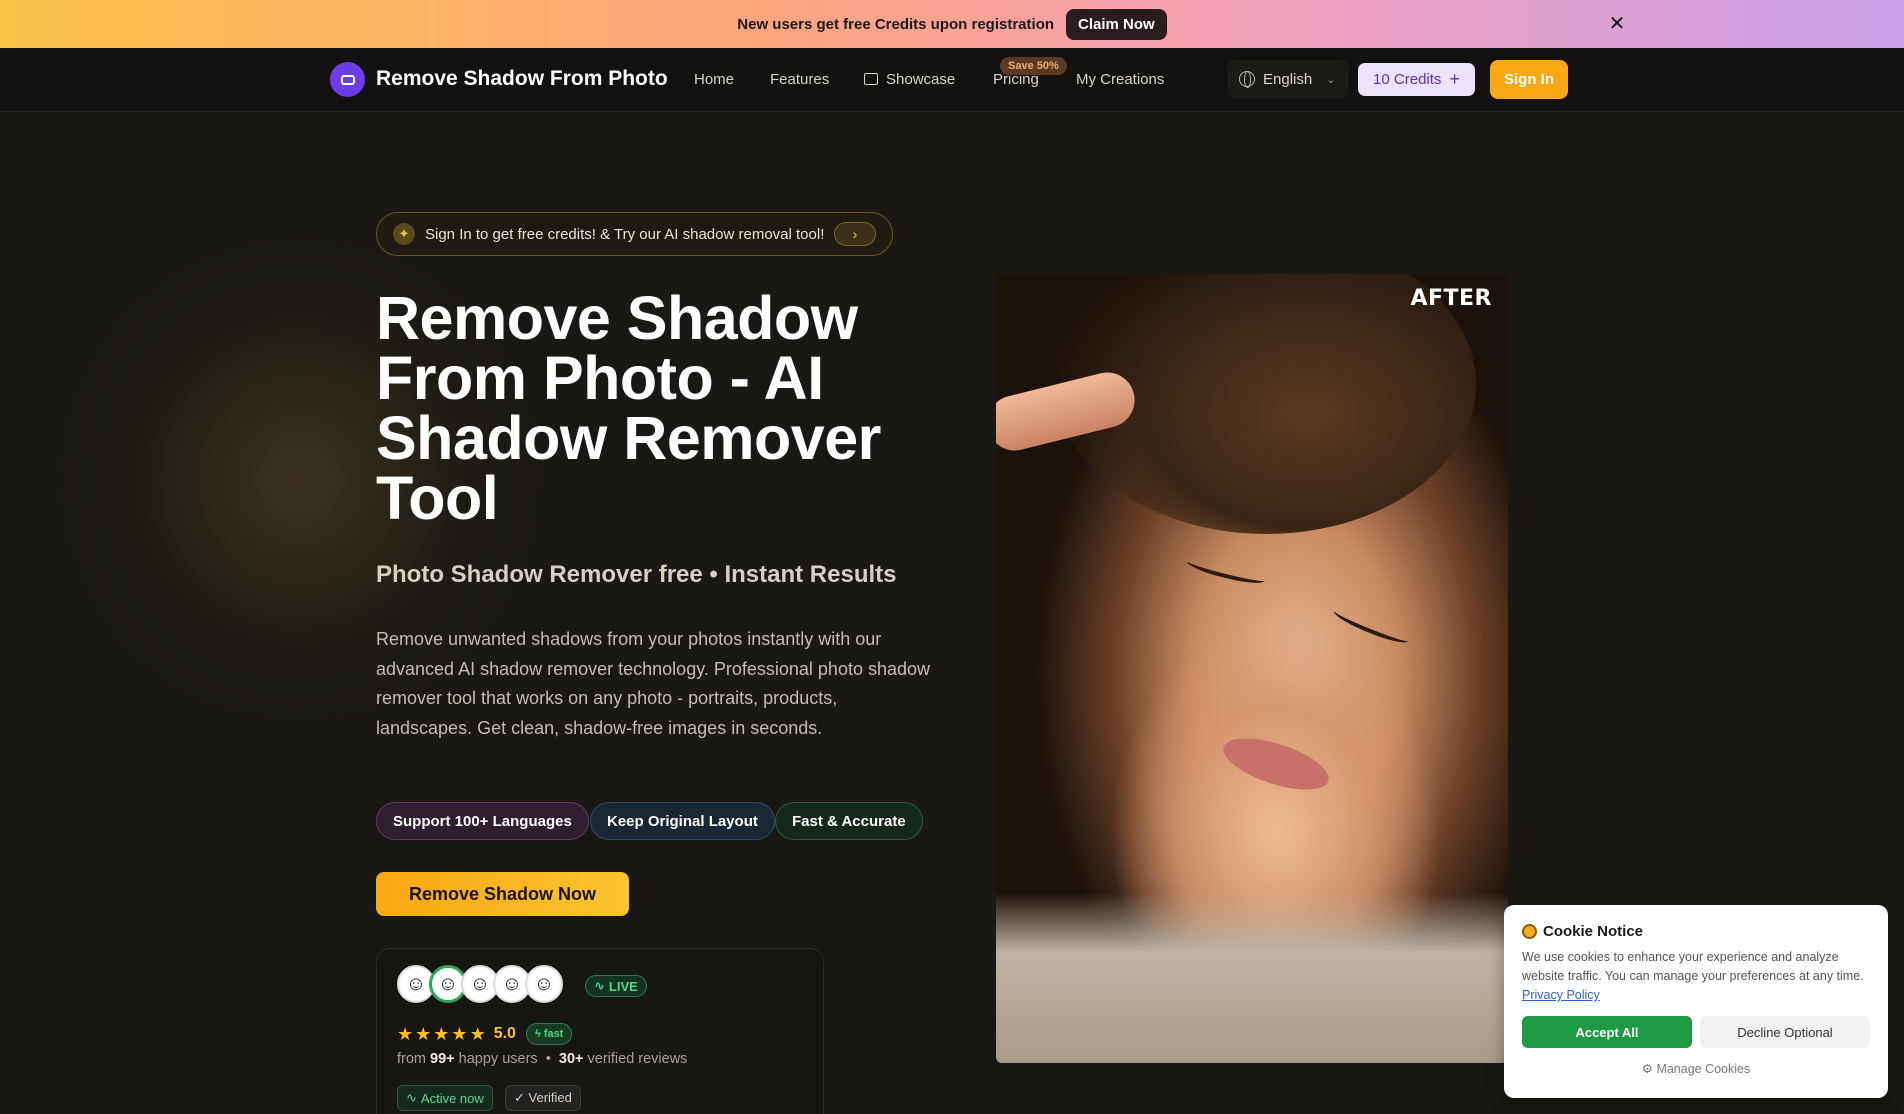  Describe the element at coordinates (1529, 79) in the screenshot. I see `sign-in-button: Sign In` at that location.